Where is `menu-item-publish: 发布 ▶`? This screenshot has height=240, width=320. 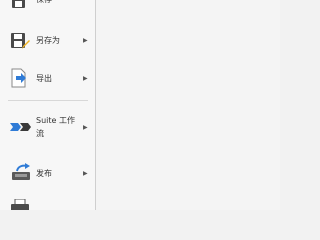
menu-item-publish: 发布 ▶ is located at coordinates (47, 173).